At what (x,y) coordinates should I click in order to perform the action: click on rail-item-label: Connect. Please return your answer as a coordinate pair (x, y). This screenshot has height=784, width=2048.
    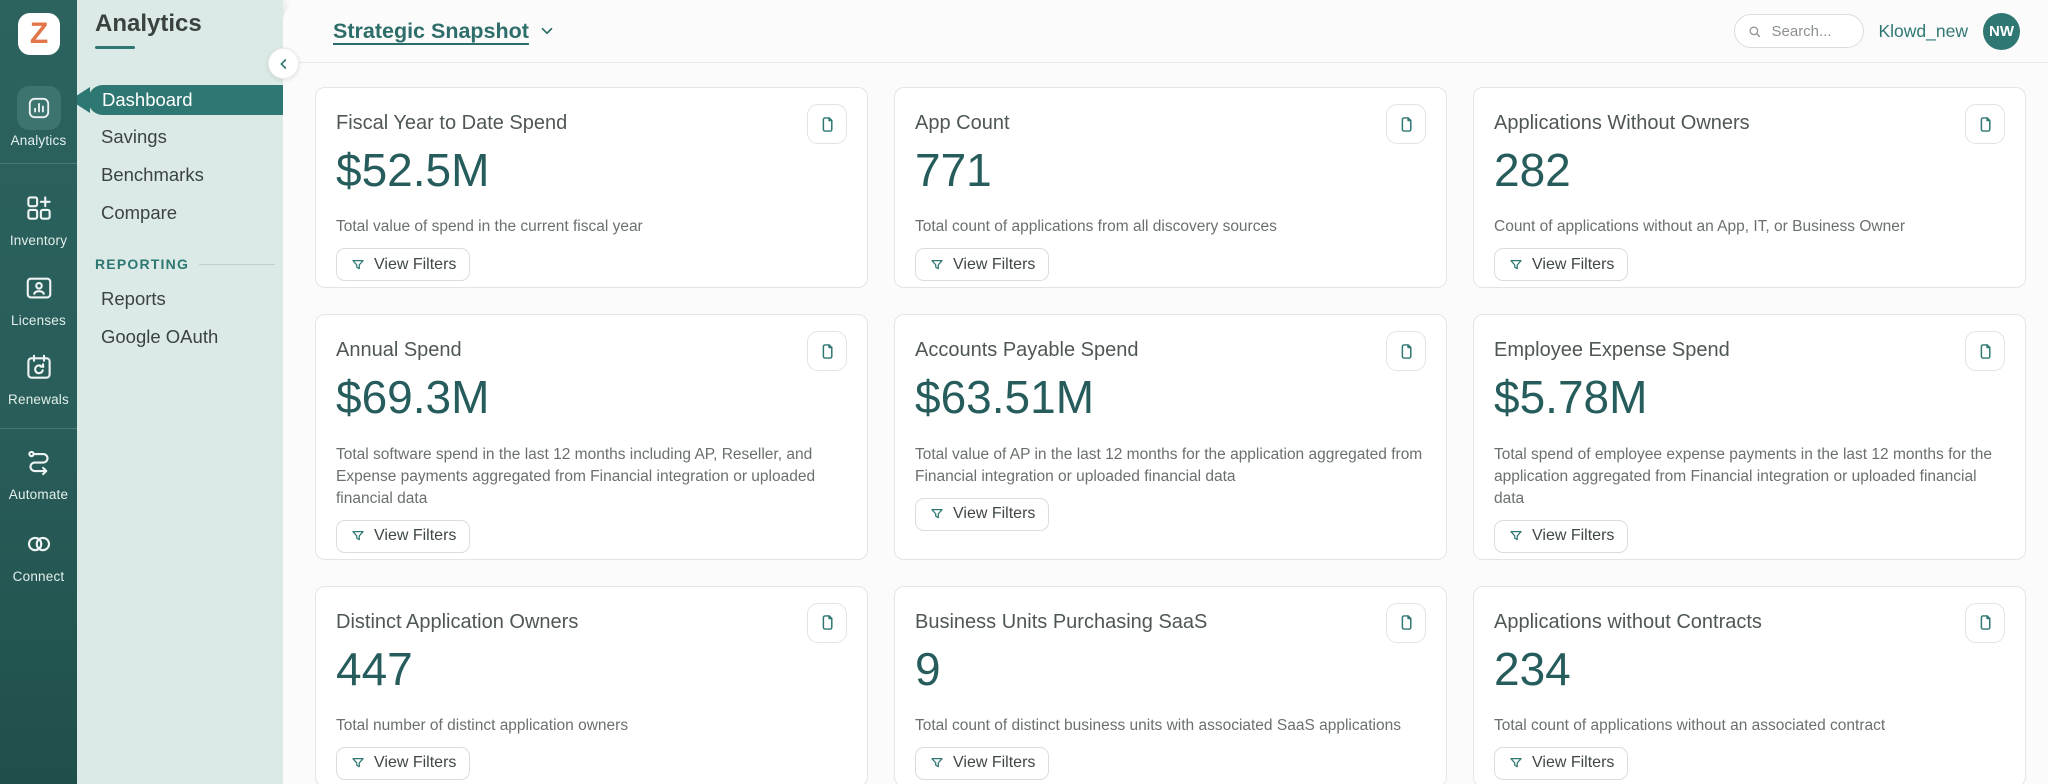
    Looking at the image, I should click on (38, 576).